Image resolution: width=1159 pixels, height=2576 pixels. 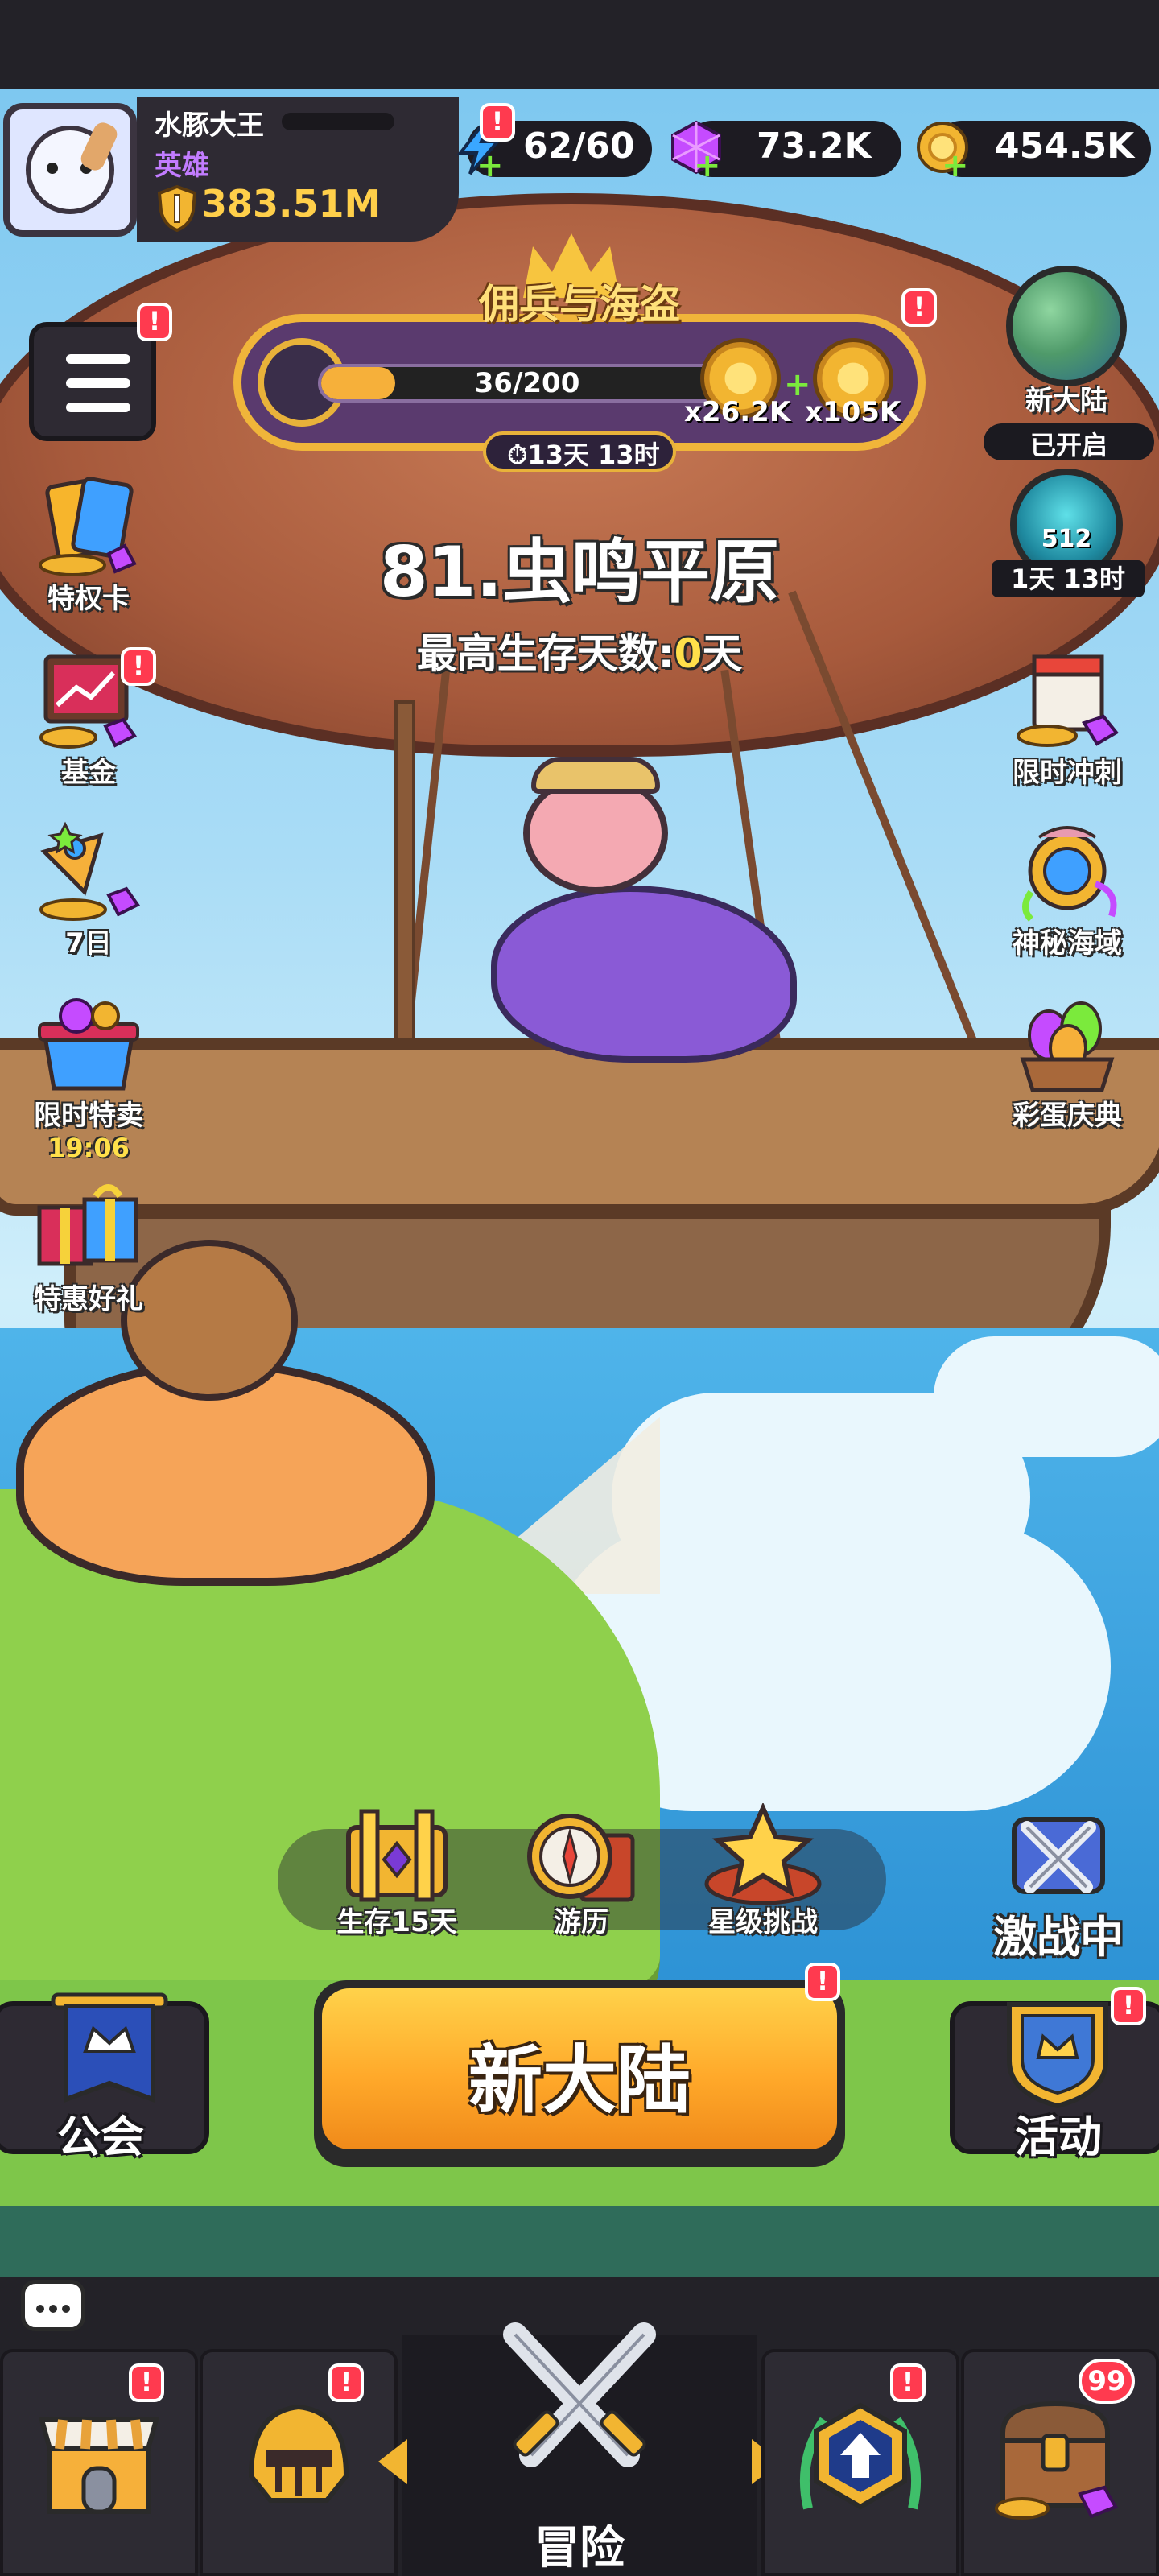 What do you see at coordinates (89, 871) in the screenshot?
I see `seven-day-icon` at bounding box center [89, 871].